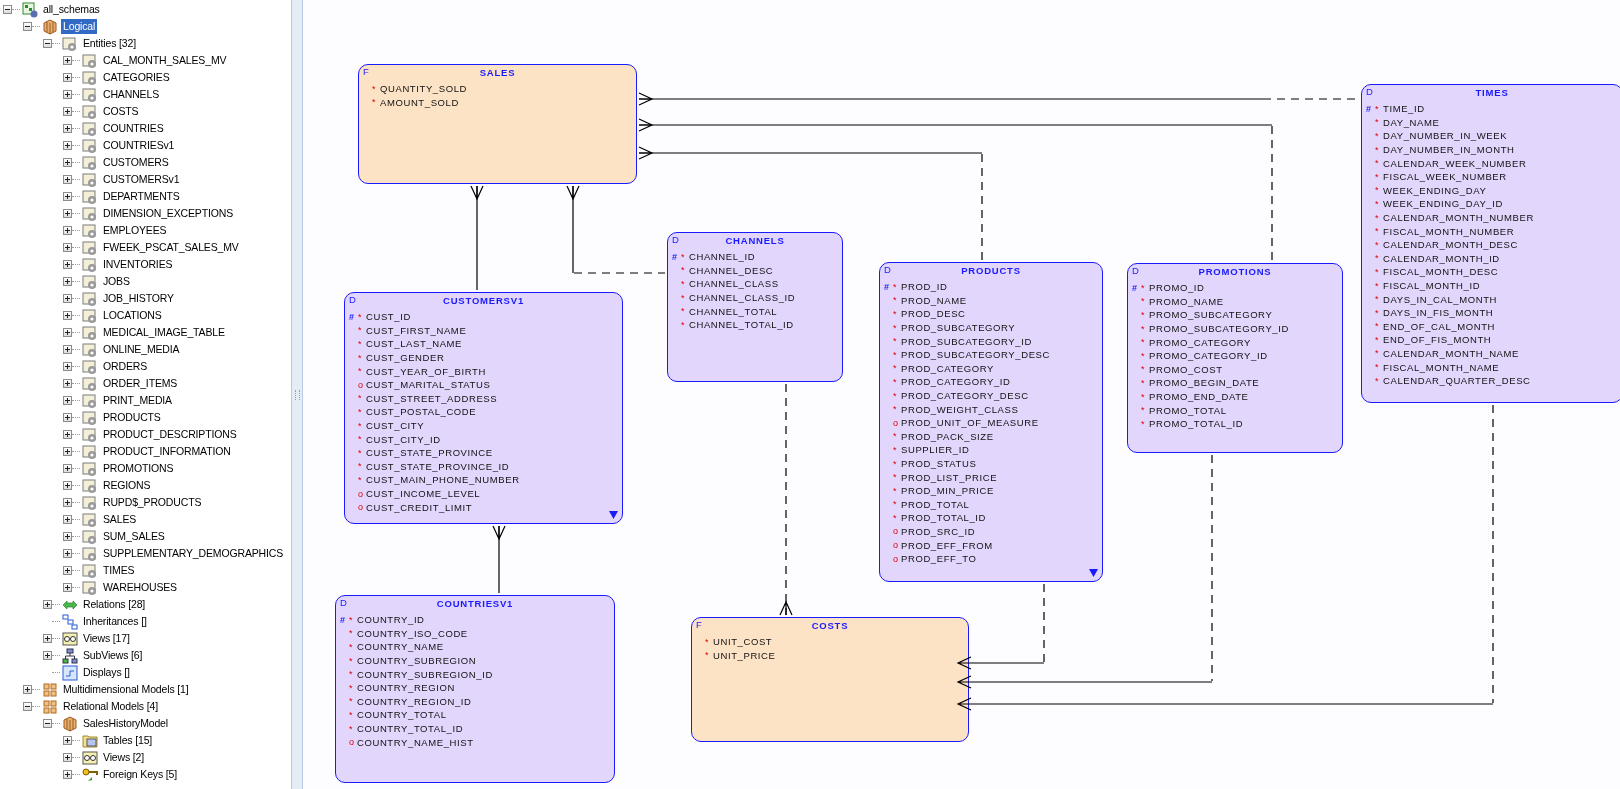 The width and height of the screenshot is (1620, 789). I want to click on tree-item: PRODUCT_INFORMATION, so click(167, 451).